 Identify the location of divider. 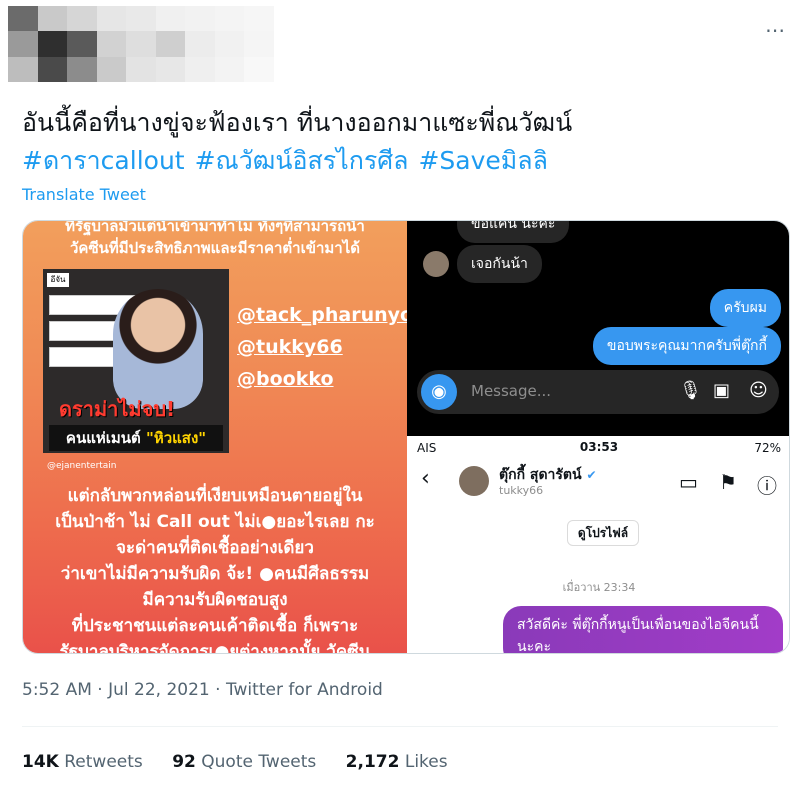
(400, 726).